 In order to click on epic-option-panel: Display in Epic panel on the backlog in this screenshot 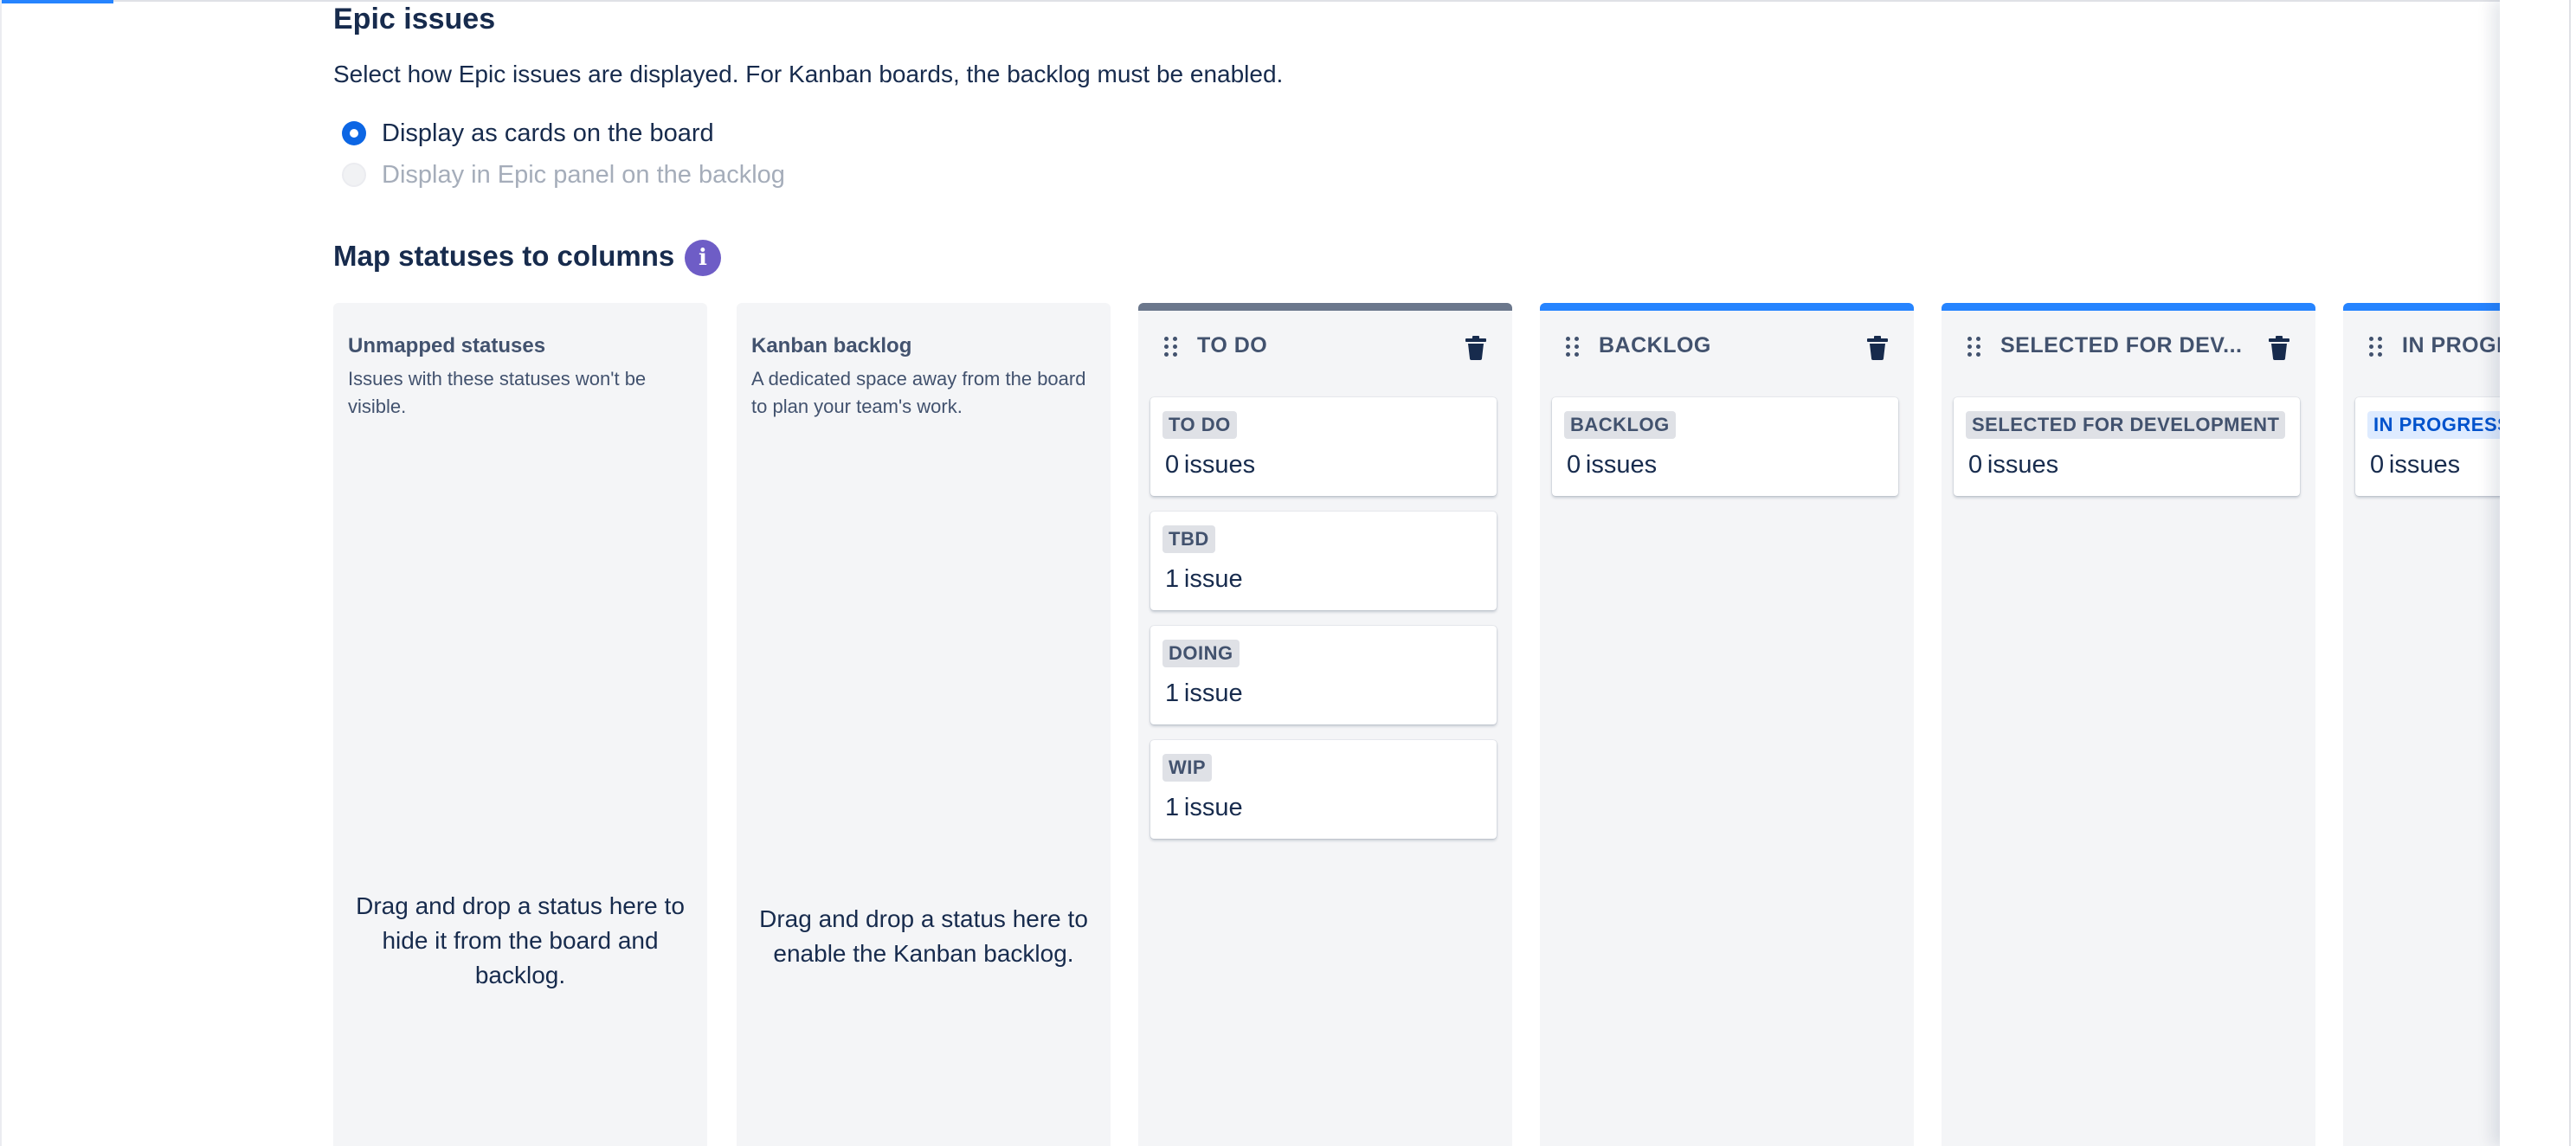, I will do `click(563, 175)`.